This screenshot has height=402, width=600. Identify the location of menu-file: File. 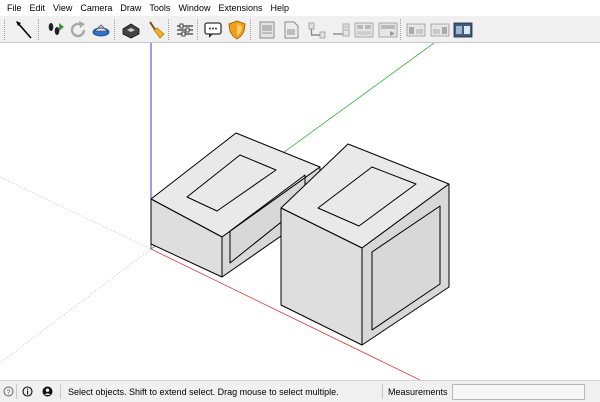
(14, 8).